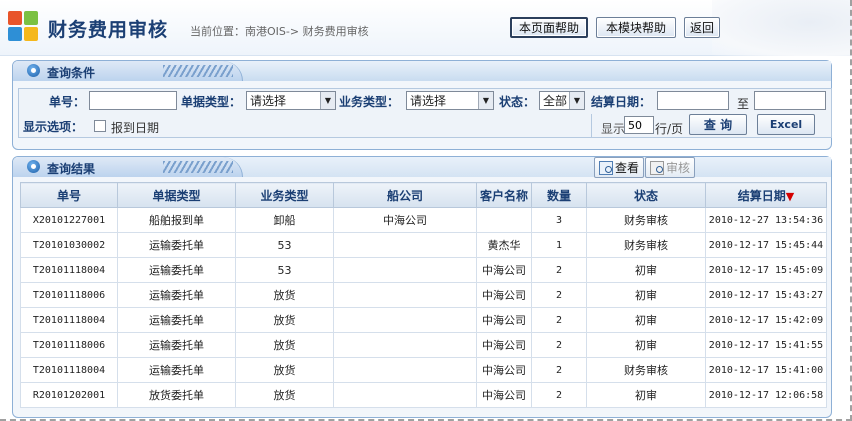 Image resolution: width=852 pixels, height=421 pixels. I want to click on cell-doc-no: R20101202001, so click(69, 395).